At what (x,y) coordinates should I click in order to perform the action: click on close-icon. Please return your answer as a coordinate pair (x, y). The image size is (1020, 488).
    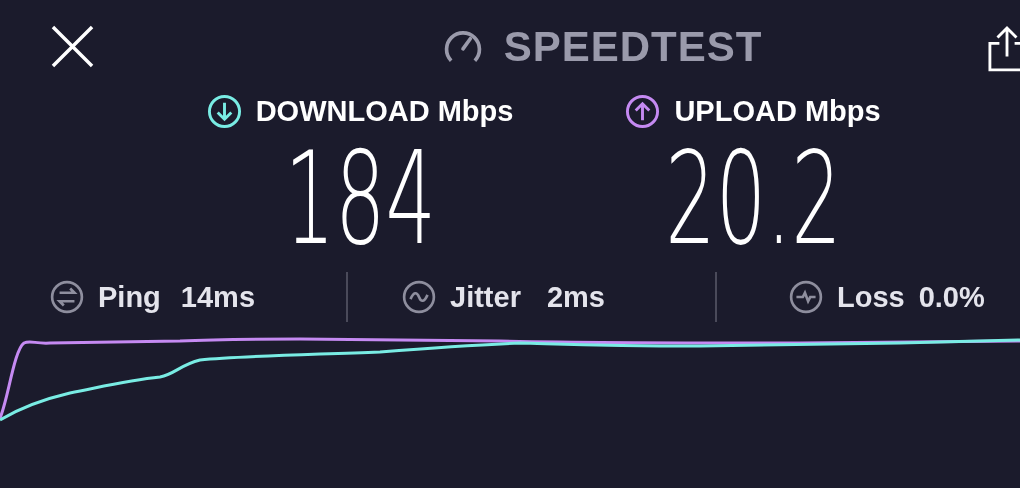
    Looking at the image, I should click on (72, 46).